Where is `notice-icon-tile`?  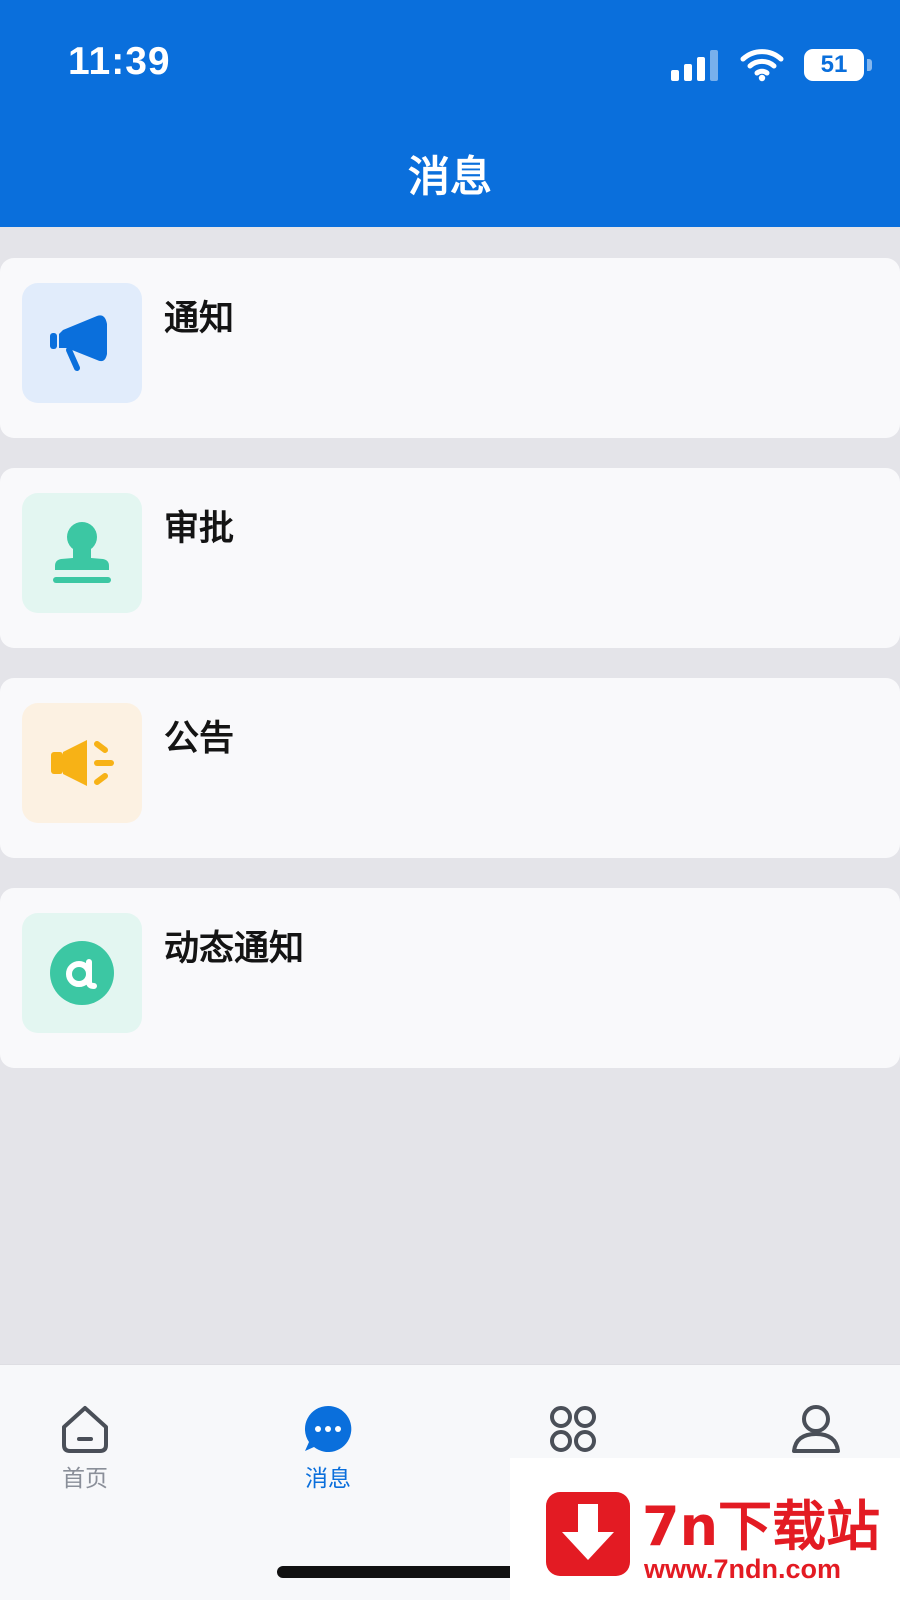
notice-icon-tile is located at coordinates (82, 343).